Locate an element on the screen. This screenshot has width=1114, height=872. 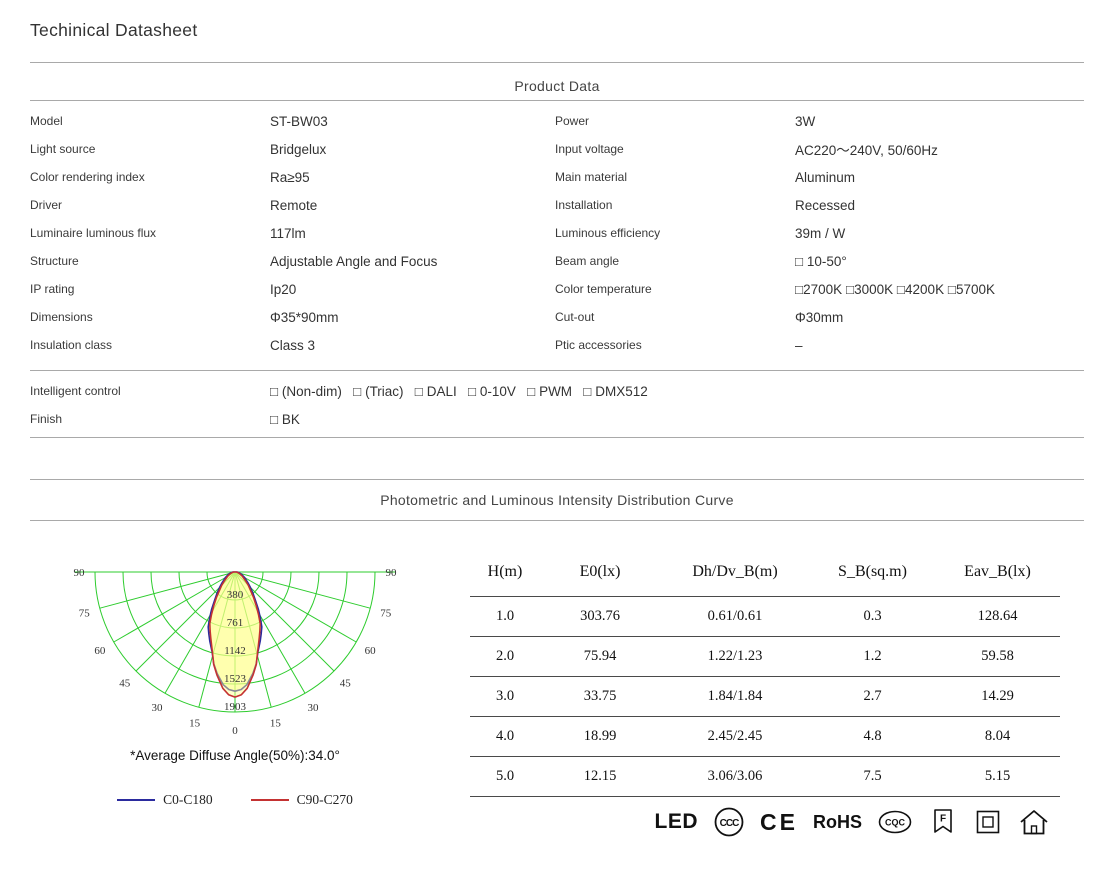
cell: 3.0 is located at coordinates (505, 696).